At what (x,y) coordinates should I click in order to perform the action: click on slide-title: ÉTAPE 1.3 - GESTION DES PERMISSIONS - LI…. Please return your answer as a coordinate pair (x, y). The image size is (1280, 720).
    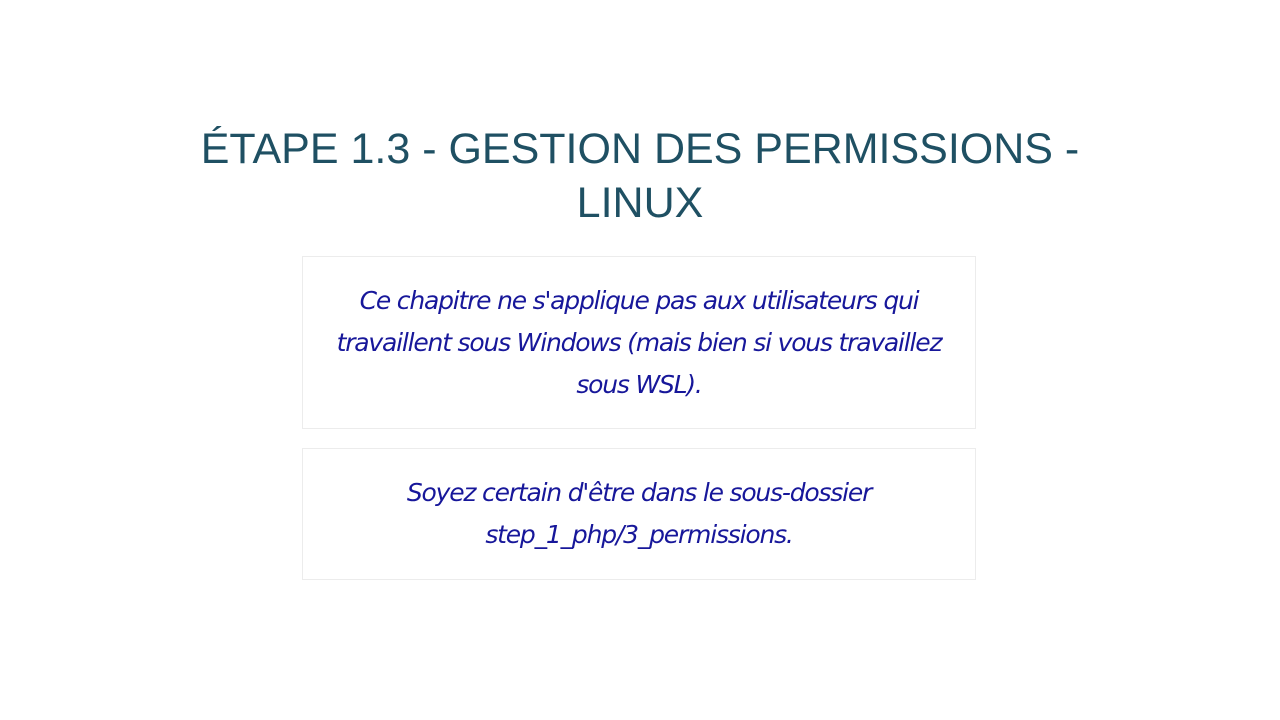
    Looking at the image, I should click on (640, 176).